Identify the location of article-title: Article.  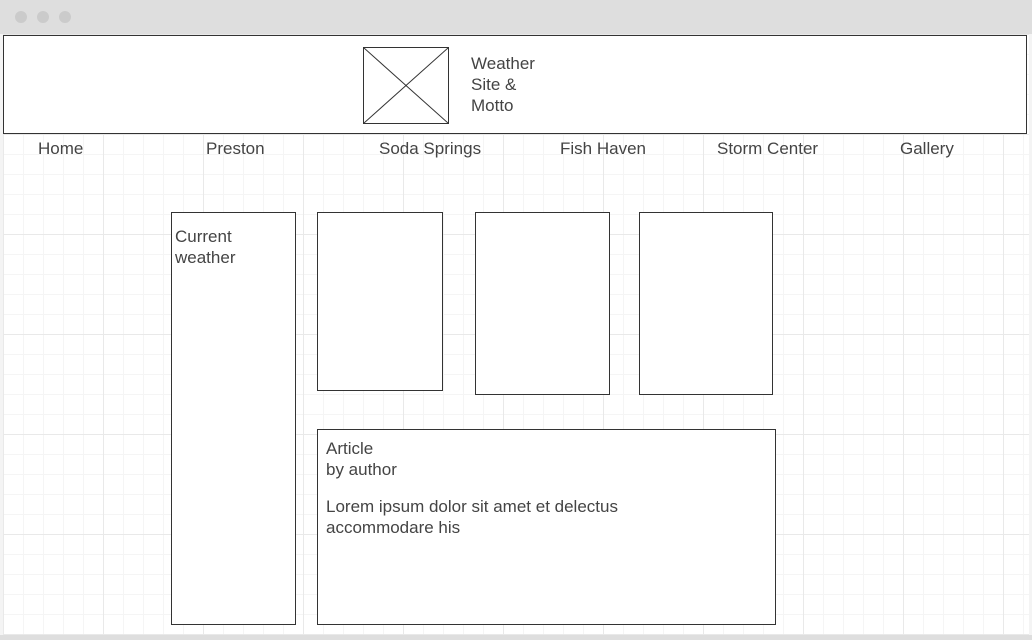
(350, 448).